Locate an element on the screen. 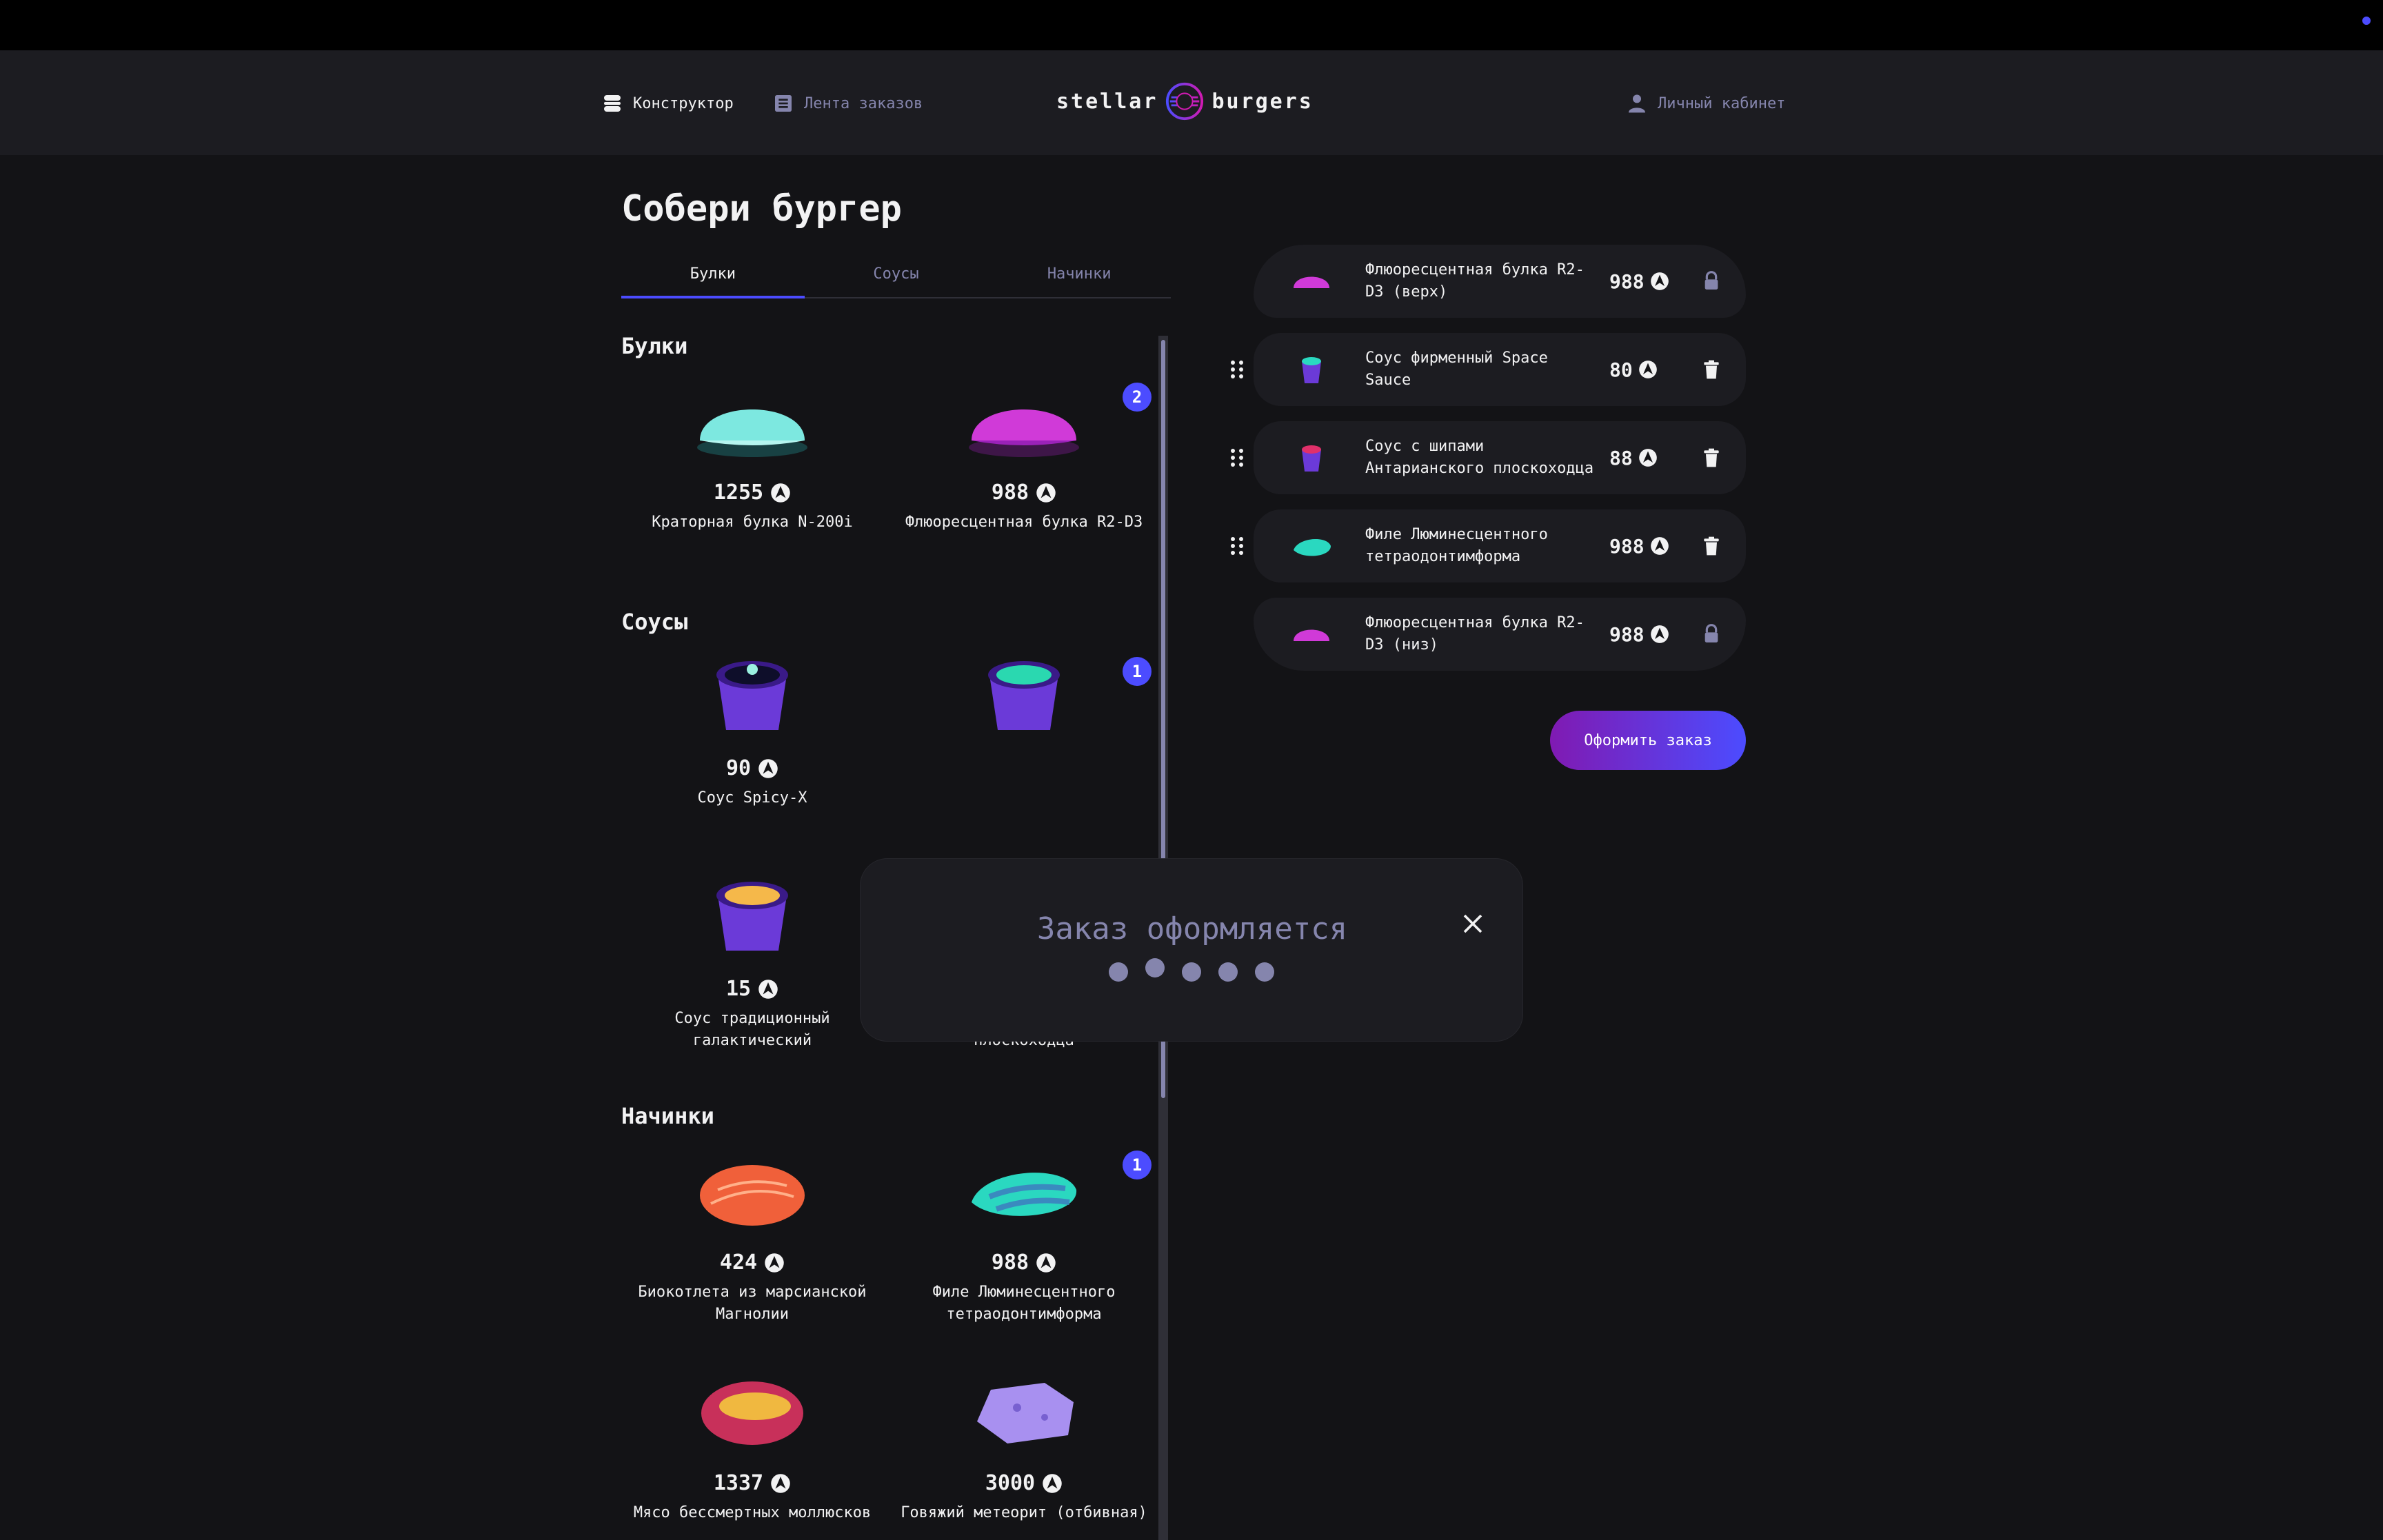 Image resolution: width=2383 pixels, height=1540 pixels. constructor-row: Флюоресцентная булка R2-D3 (низ) 988 is located at coordinates (1489, 635).